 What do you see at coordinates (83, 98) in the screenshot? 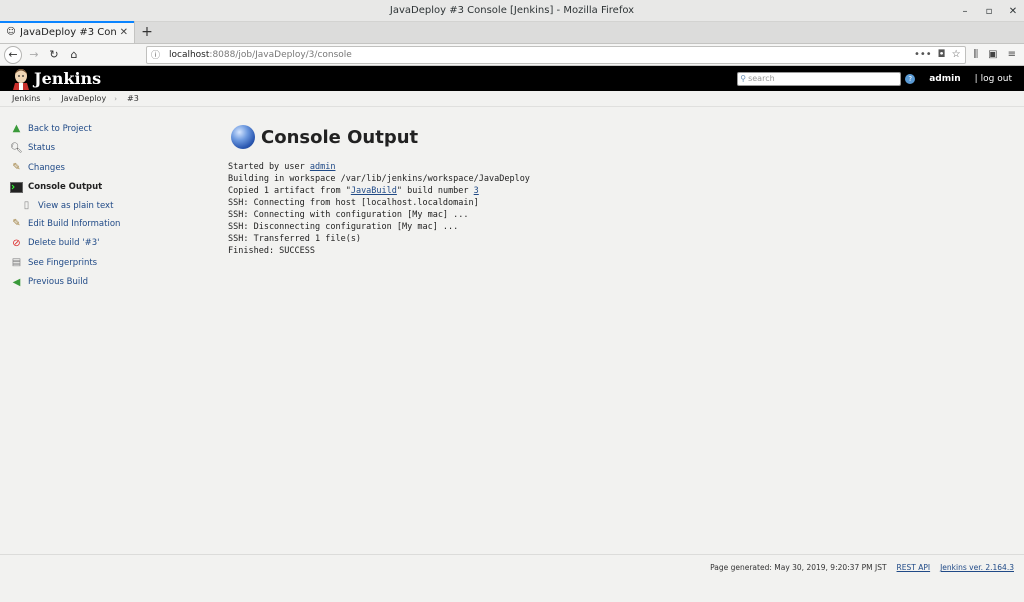
I see `breadcrumb-javadeploy: JavaDeploy` at bounding box center [83, 98].